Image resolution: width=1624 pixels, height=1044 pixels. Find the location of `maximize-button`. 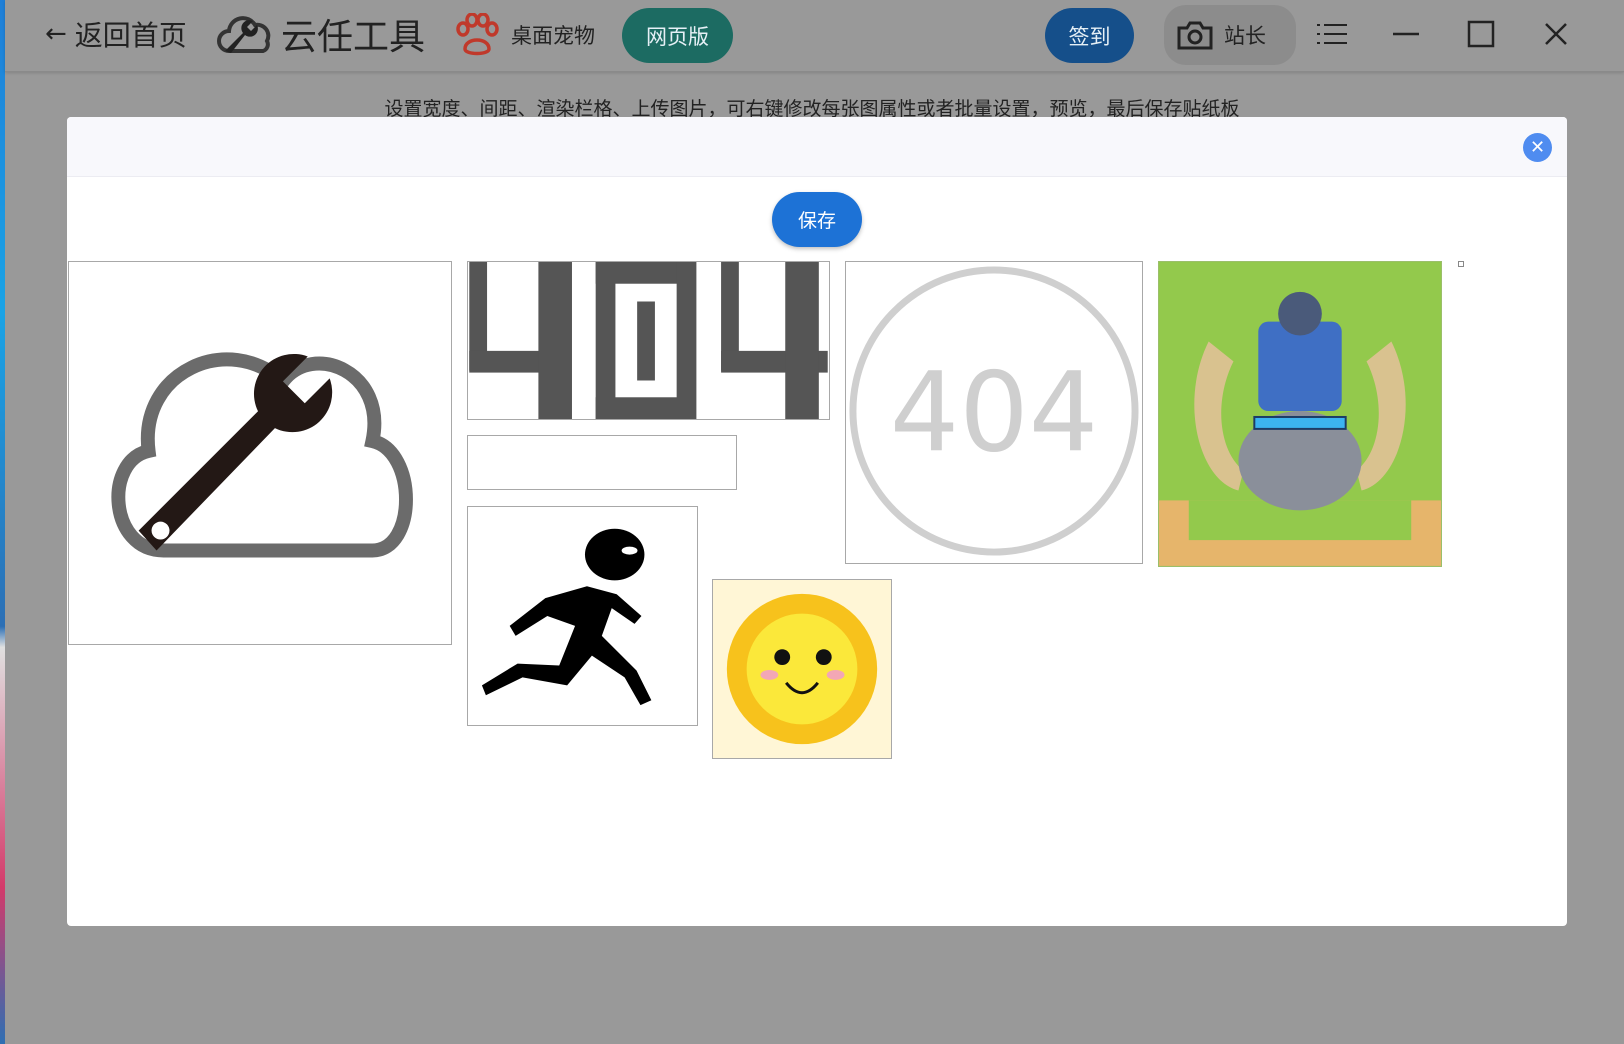

maximize-button is located at coordinates (1481, 34).